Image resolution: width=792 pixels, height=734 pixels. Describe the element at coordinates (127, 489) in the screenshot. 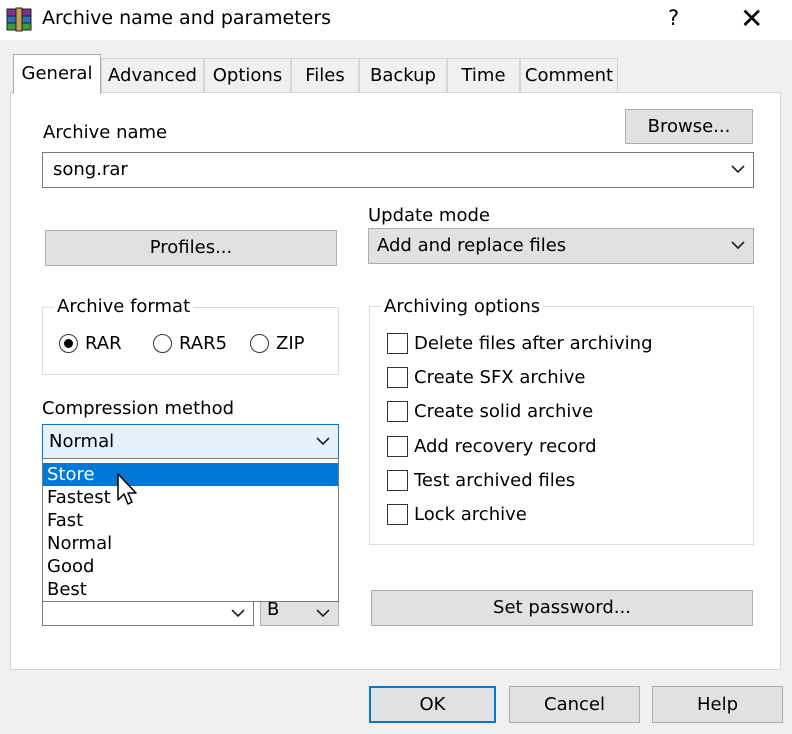

I see `mouse-cursor-icon` at that location.